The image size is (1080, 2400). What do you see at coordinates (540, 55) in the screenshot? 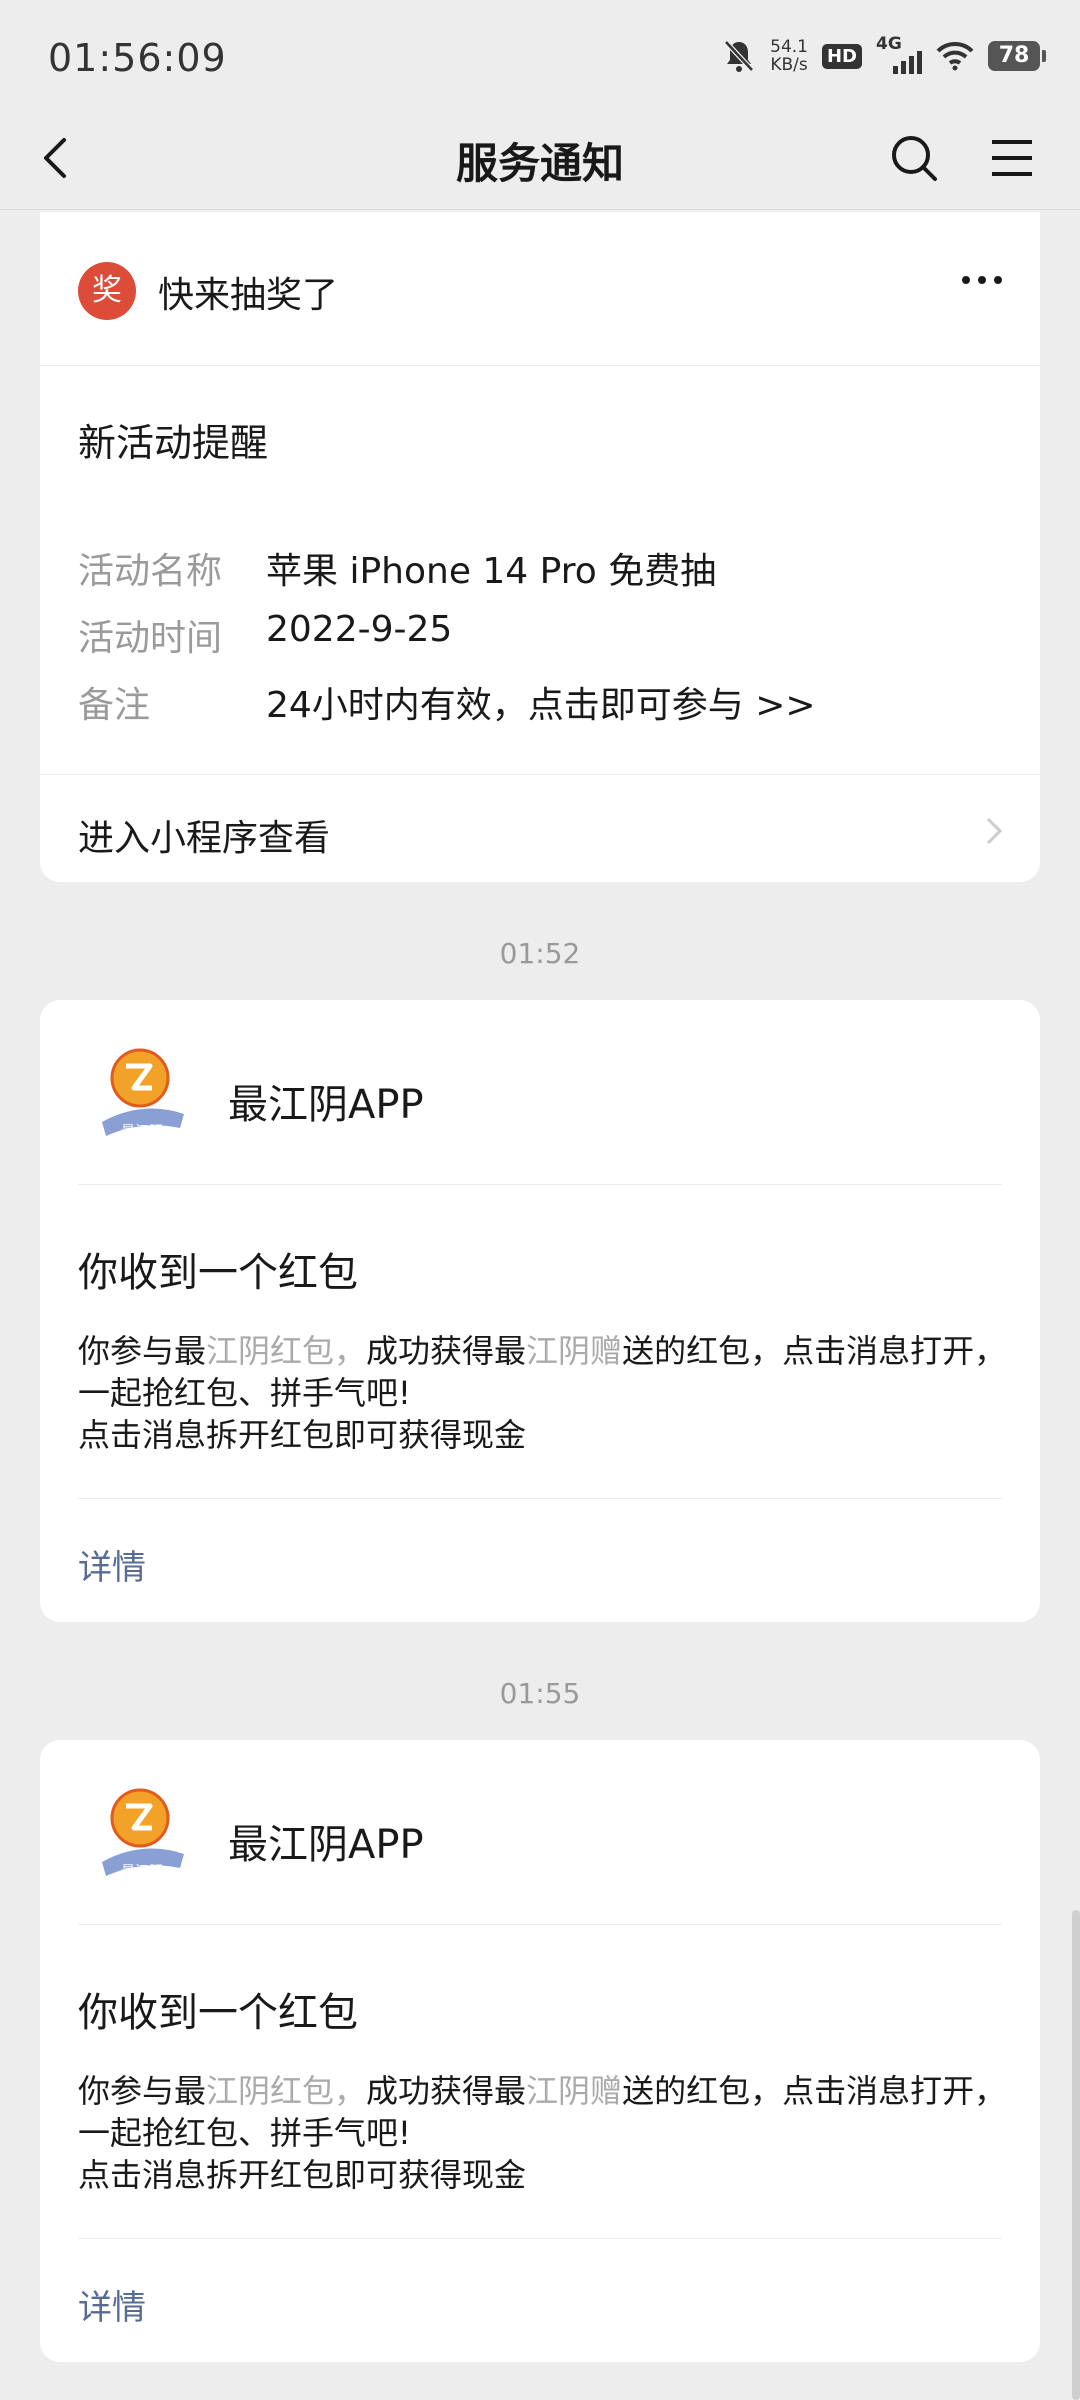
I see `status-bar: 01:56:09 54.1 KB/s HD 4G 78` at bounding box center [540, 55].